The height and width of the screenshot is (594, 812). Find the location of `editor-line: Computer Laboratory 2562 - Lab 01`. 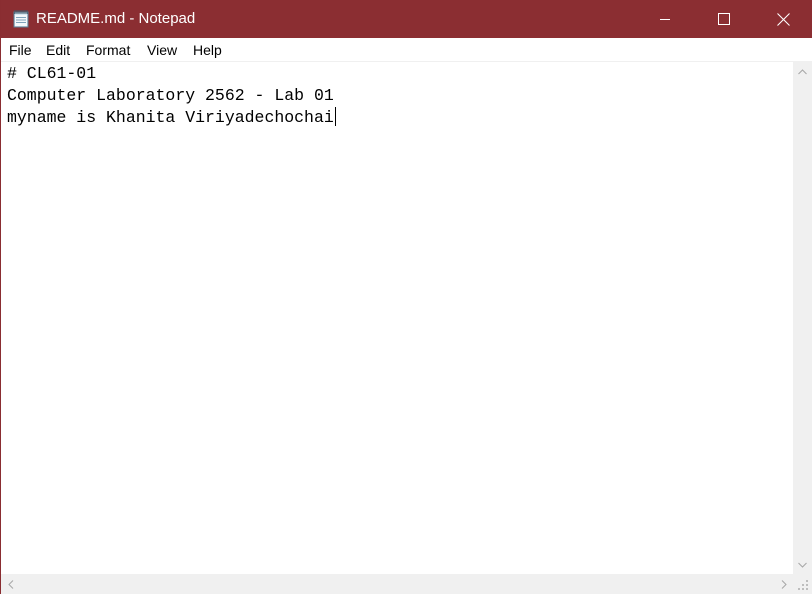

editor-line: Computer Laboratory 2562 - Lab 01 is located at coordinates (170, 95).